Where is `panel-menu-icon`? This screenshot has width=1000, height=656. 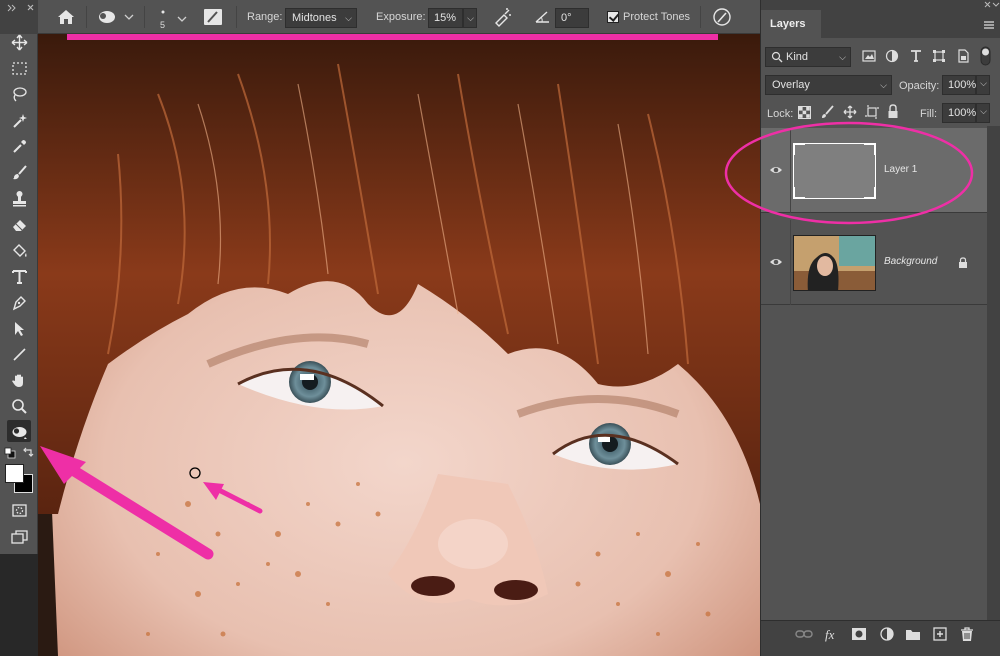 panel-menu-icon is located at coordinates (989, 25).